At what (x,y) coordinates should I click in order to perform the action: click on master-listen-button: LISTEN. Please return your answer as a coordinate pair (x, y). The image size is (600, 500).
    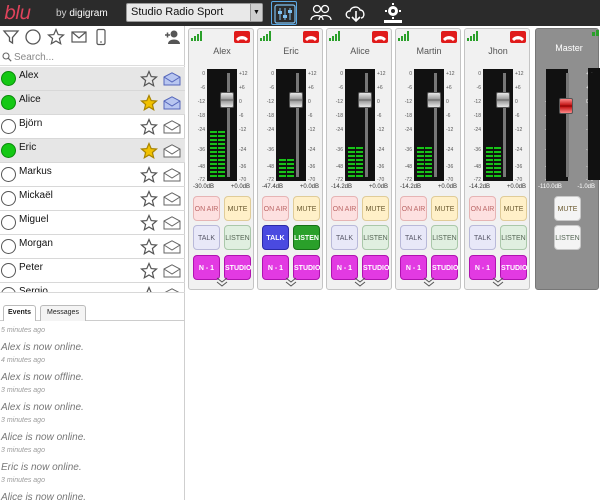
    Looking at the image, I should click on (567, 237).